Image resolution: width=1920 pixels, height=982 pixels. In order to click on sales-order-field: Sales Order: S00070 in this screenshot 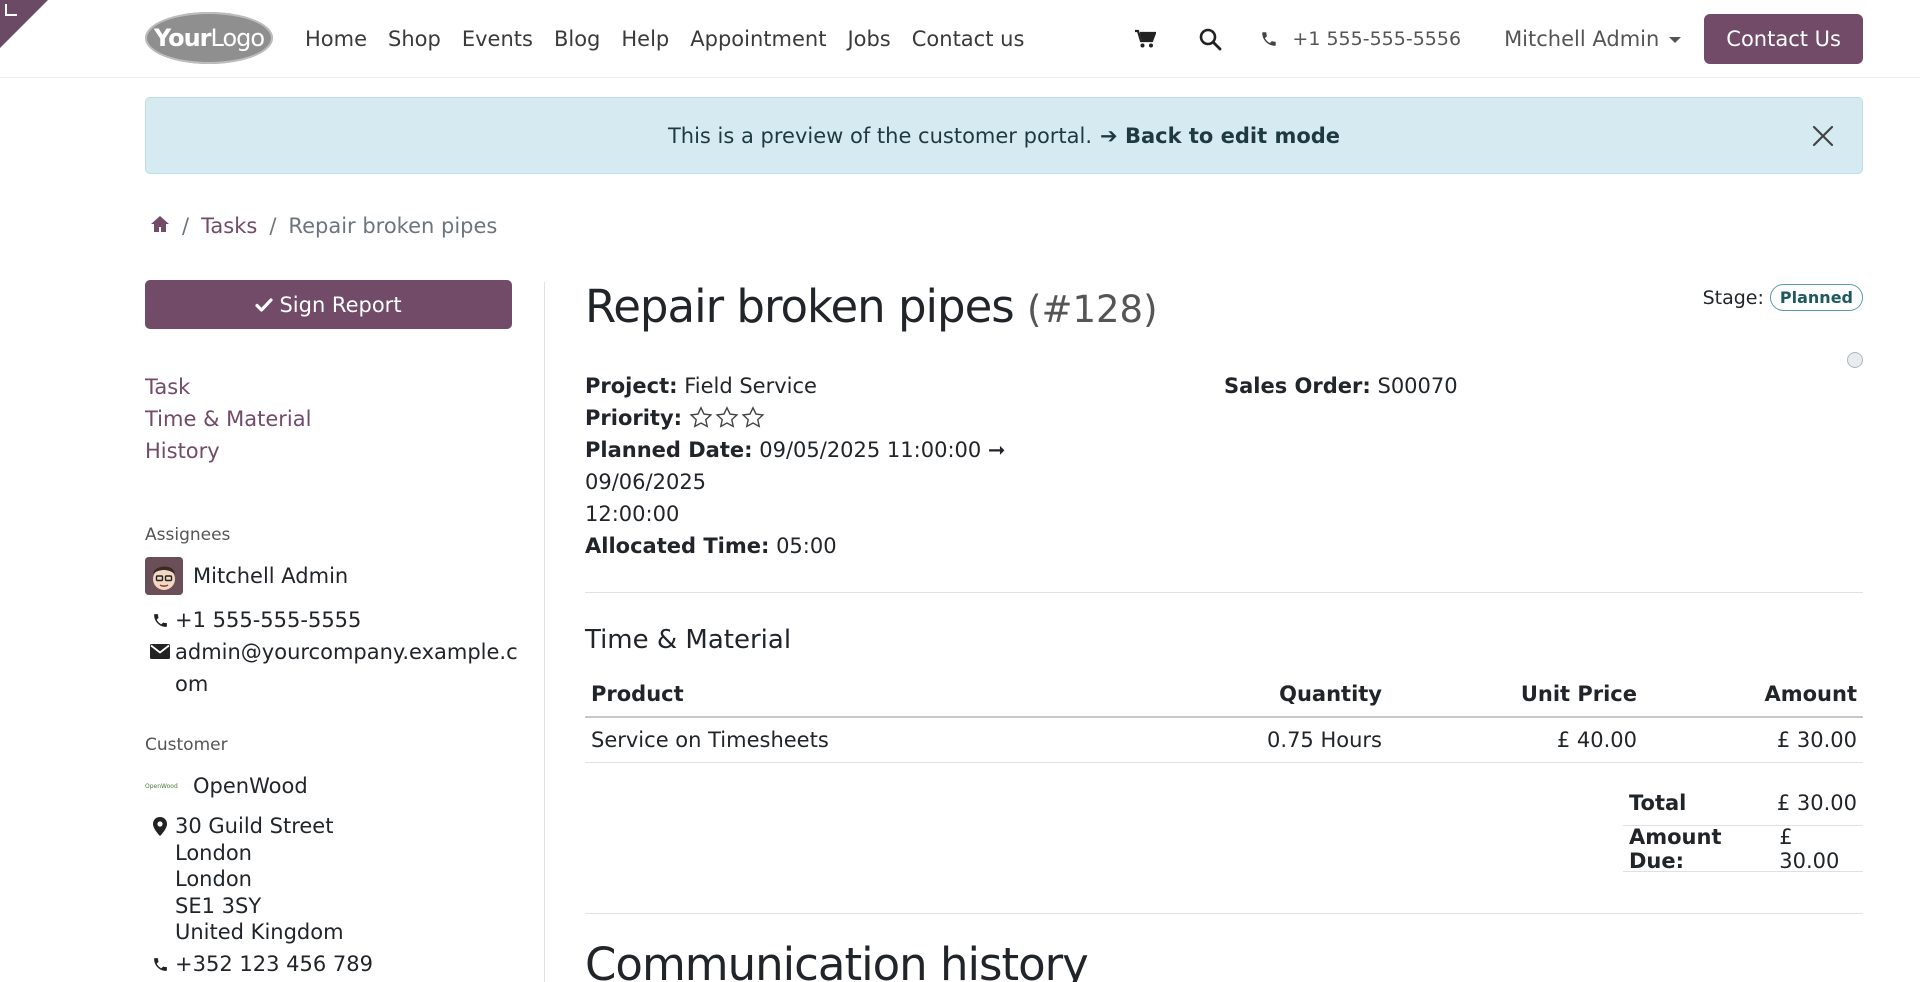, I will do `click(1341, 386)`.